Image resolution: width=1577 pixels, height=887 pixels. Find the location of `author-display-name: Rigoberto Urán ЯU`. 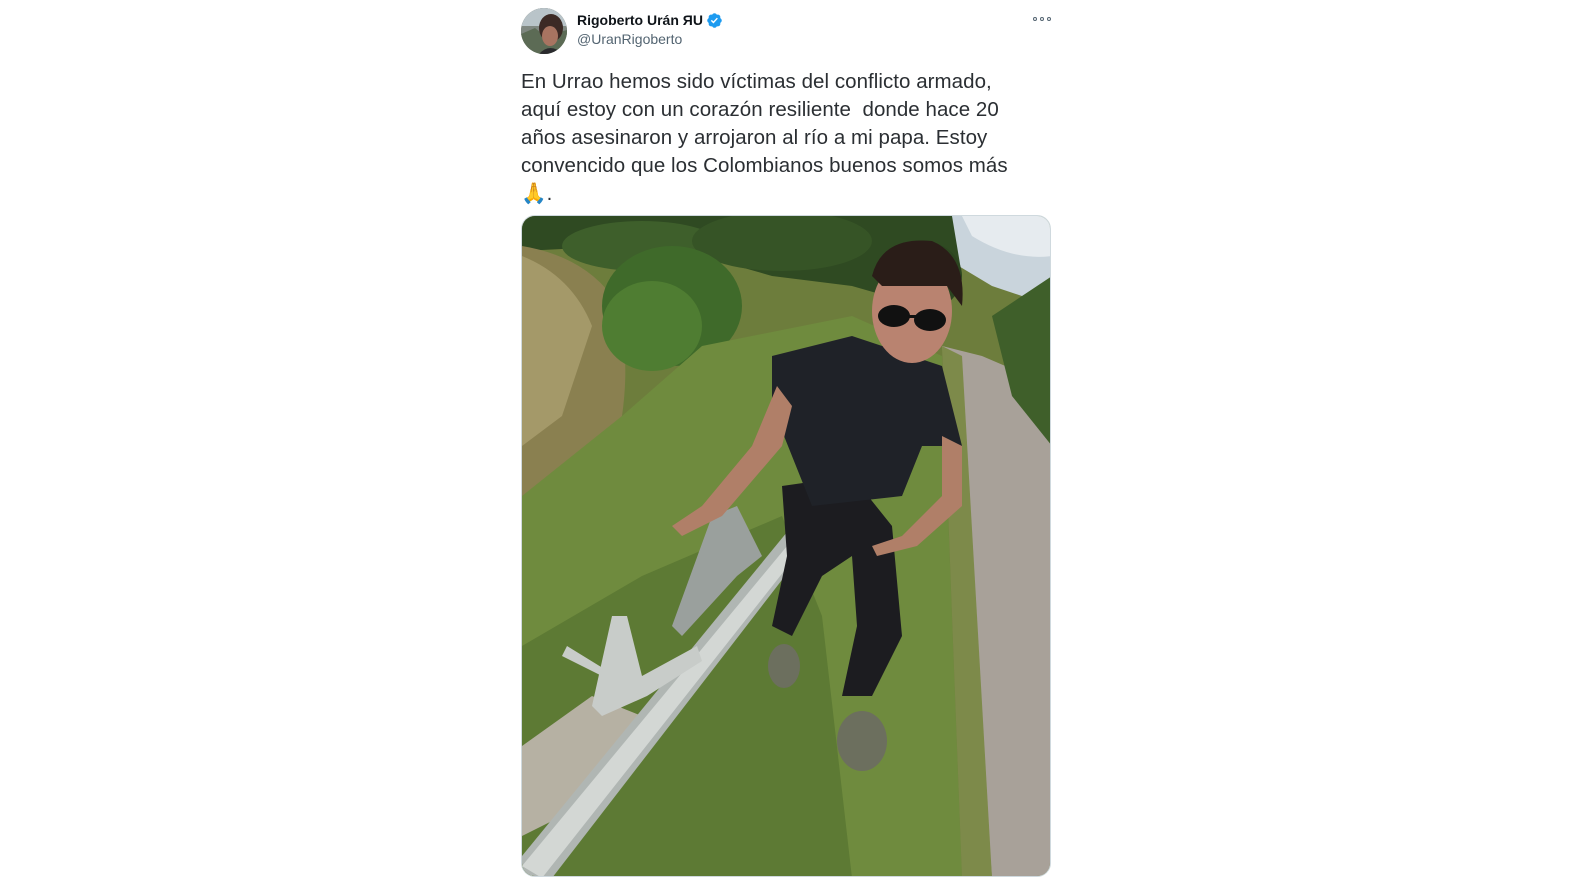

author-display-name: Rigoberto Urán ЯU is located at coordinates (640, 20).